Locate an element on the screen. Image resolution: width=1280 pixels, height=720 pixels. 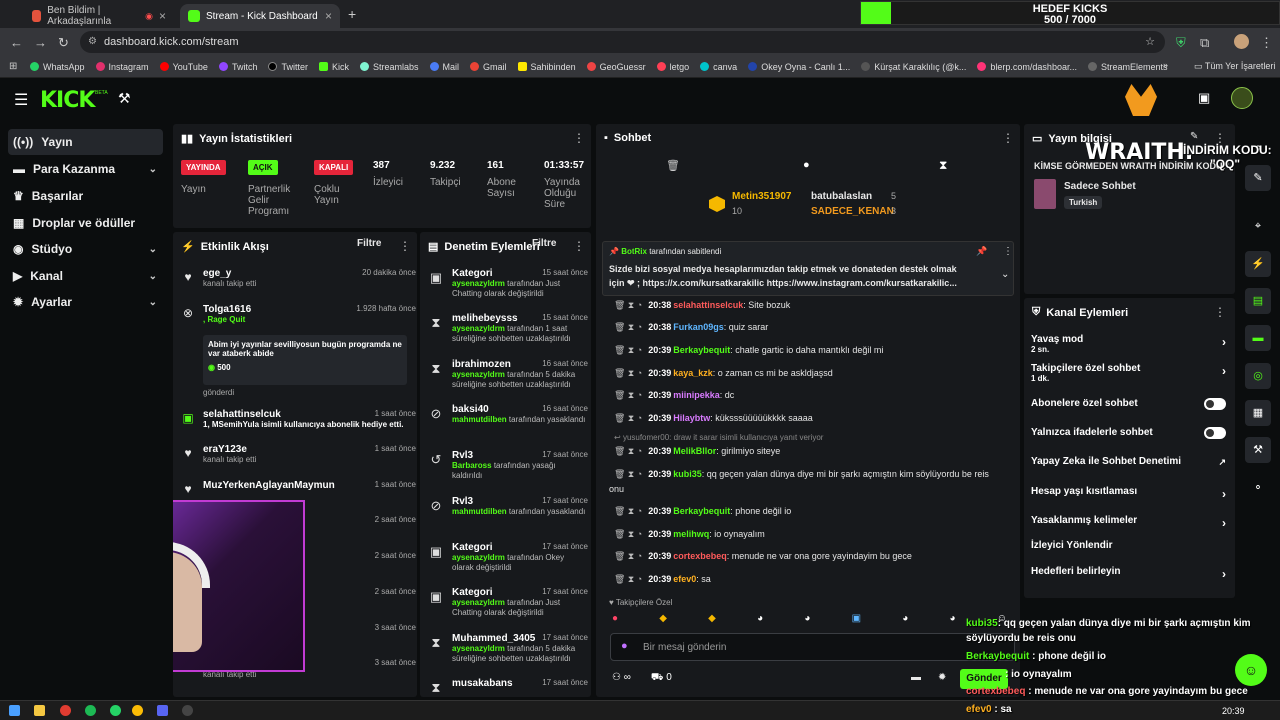
emote-icon: ● is located at coordinates (615, 620).